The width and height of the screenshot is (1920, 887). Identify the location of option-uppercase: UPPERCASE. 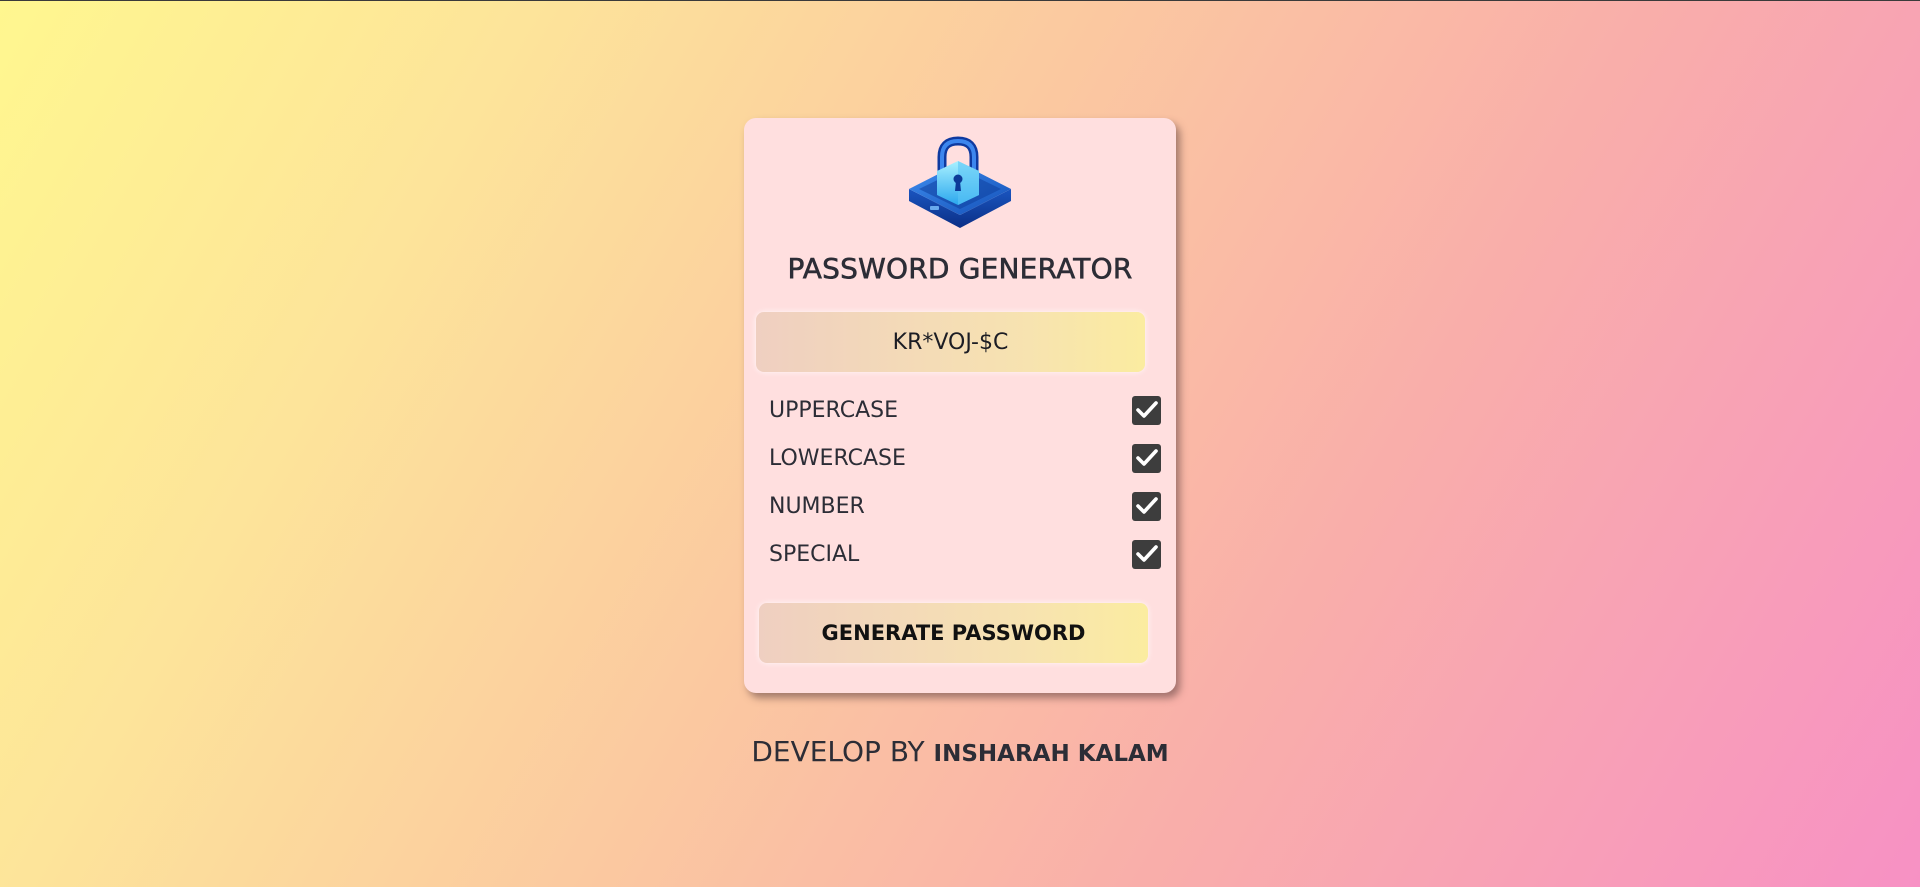
(965, 410).